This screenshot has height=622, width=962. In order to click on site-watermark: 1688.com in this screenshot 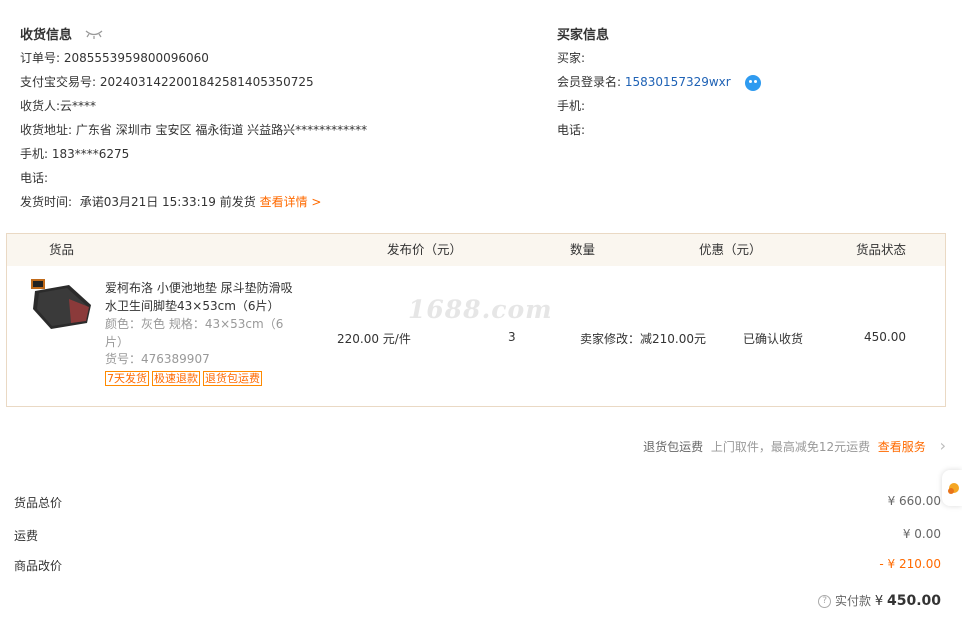, I will do `click(480, 309)`.